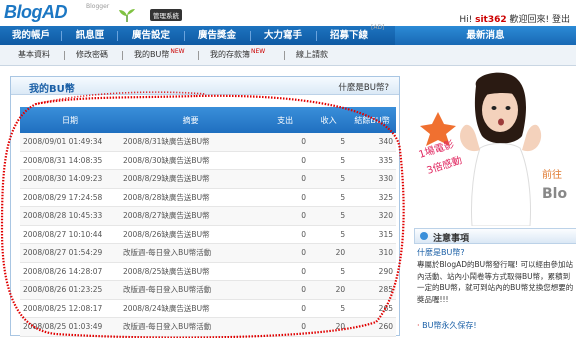 The height and width of the screenshot is (338, 576). Describe the element at coordinates (363, 87) in the screenshot. I see `what-is-bu-link: 什麼是BU幣?` at that location.